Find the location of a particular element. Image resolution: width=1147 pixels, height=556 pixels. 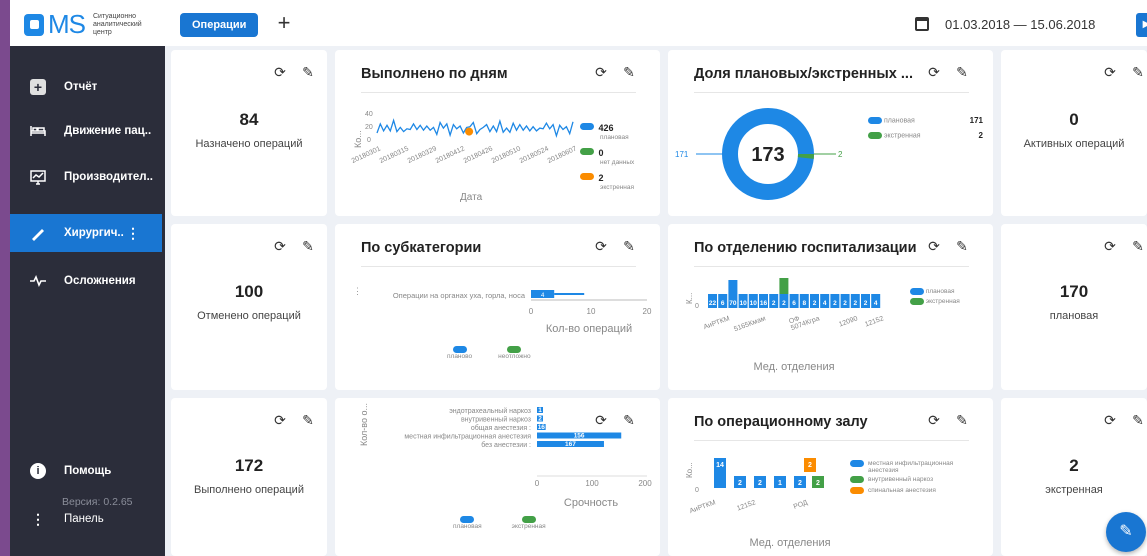

y-tick: местная инфильтрационная анестезия is located at coordinates (467, 437).